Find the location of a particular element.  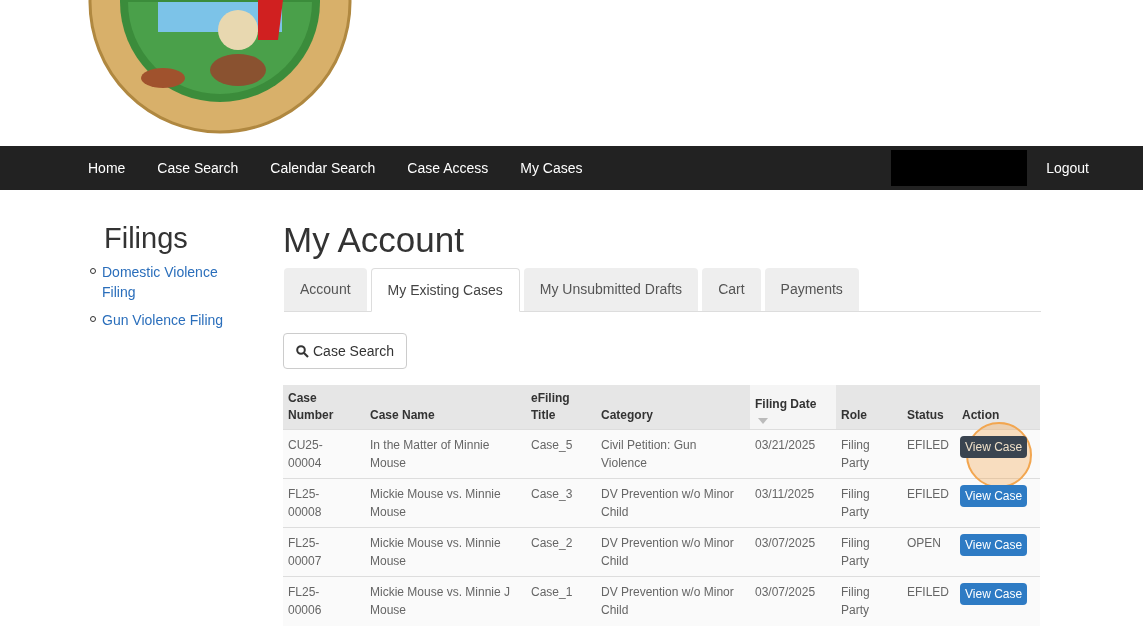

table-cell: CU25-00004 is located at coordinates (324, 454).